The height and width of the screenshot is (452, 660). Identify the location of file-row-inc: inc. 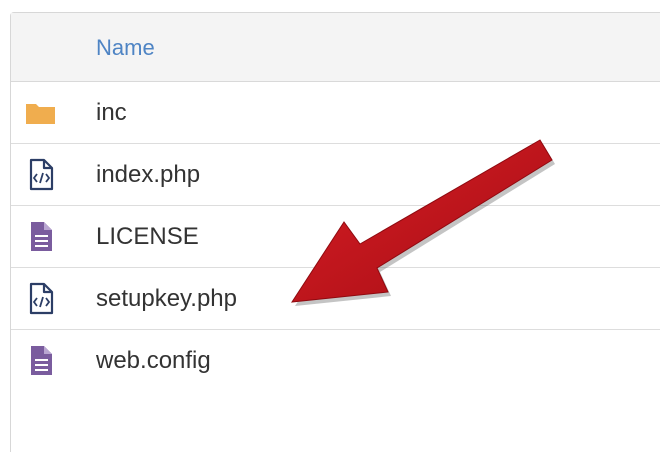
(335, 113).